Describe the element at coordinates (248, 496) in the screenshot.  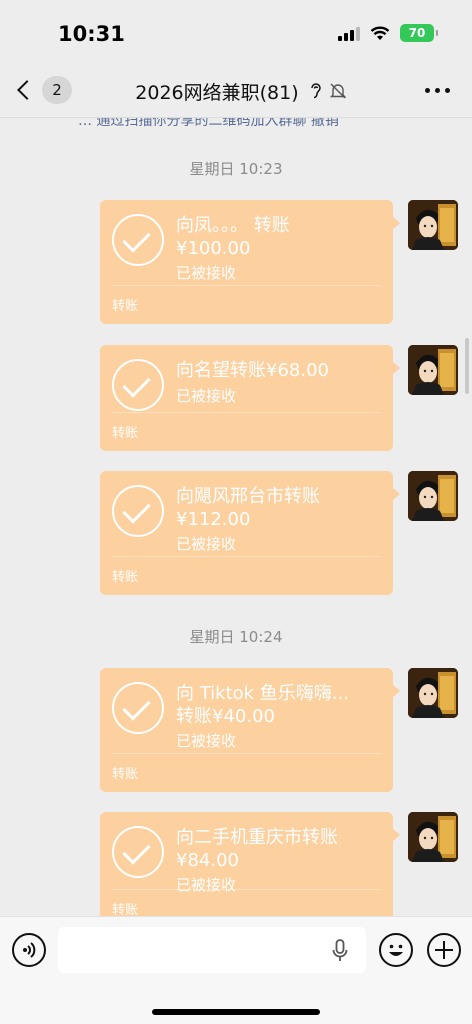
I see `transfer-line-1: 向飓风邢台市转账` at that location.